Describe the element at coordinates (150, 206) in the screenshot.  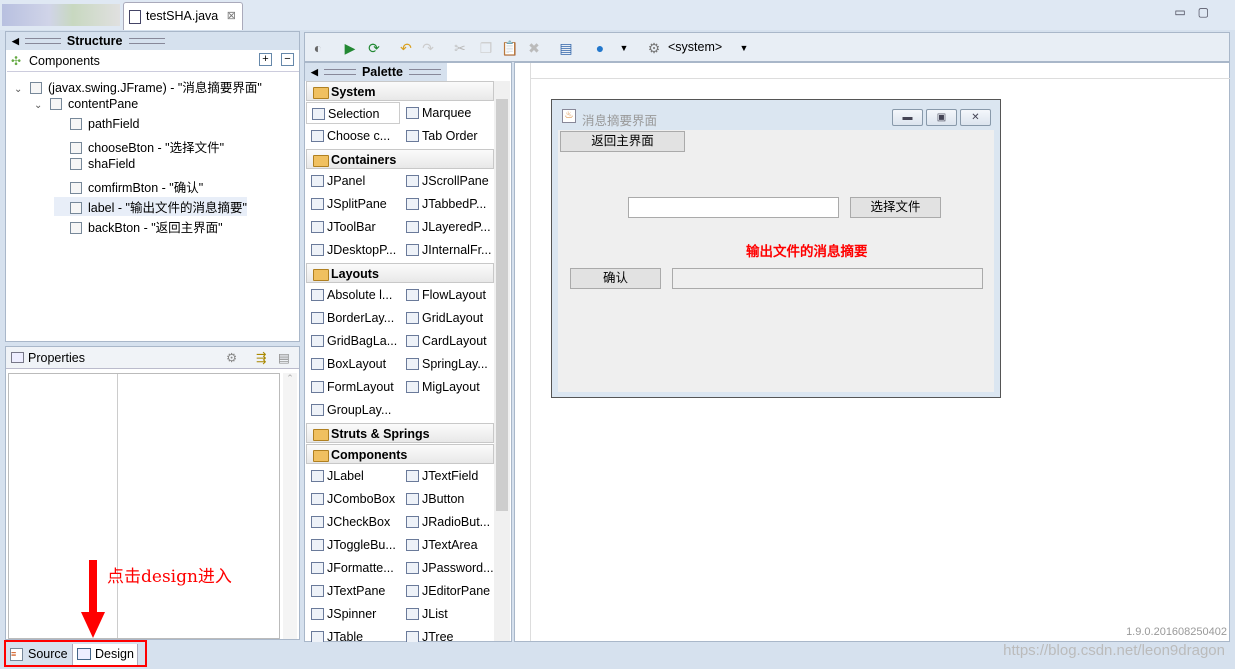
I see `tree-item: label - "输出文件的消息摘要"` at that location.